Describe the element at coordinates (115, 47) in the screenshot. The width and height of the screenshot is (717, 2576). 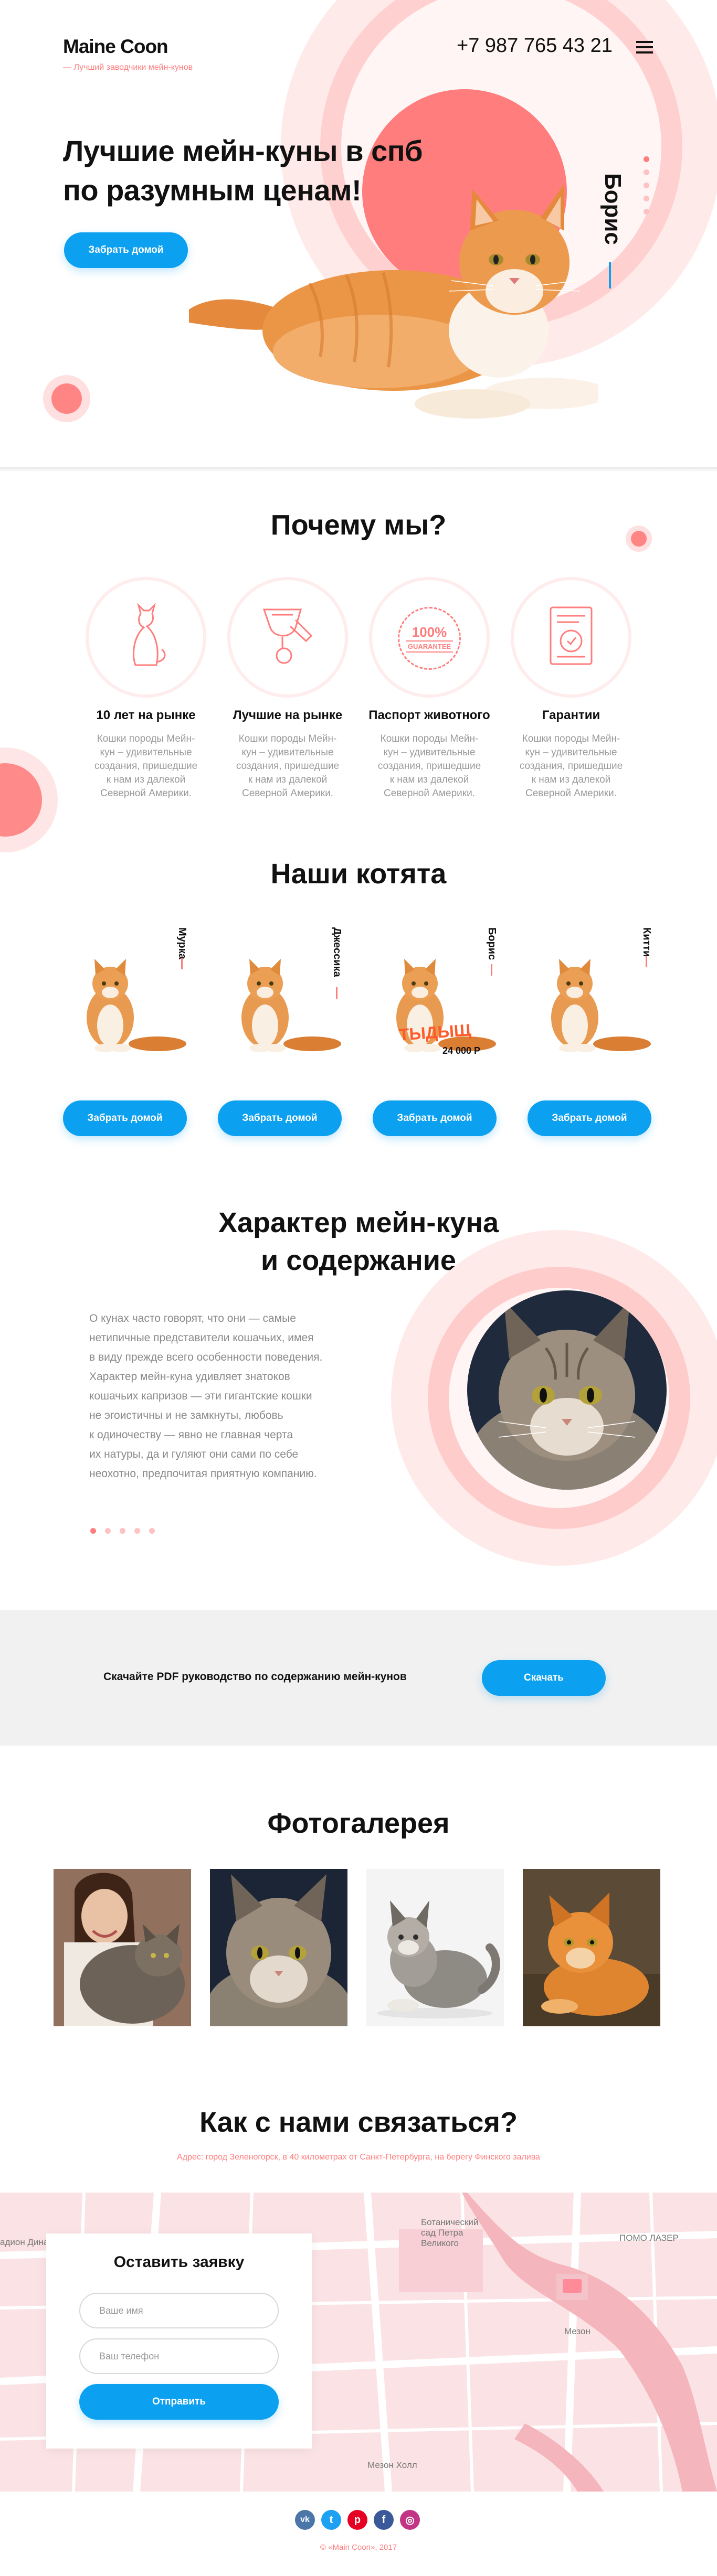
I see `logo: Maine Coon` at that location.